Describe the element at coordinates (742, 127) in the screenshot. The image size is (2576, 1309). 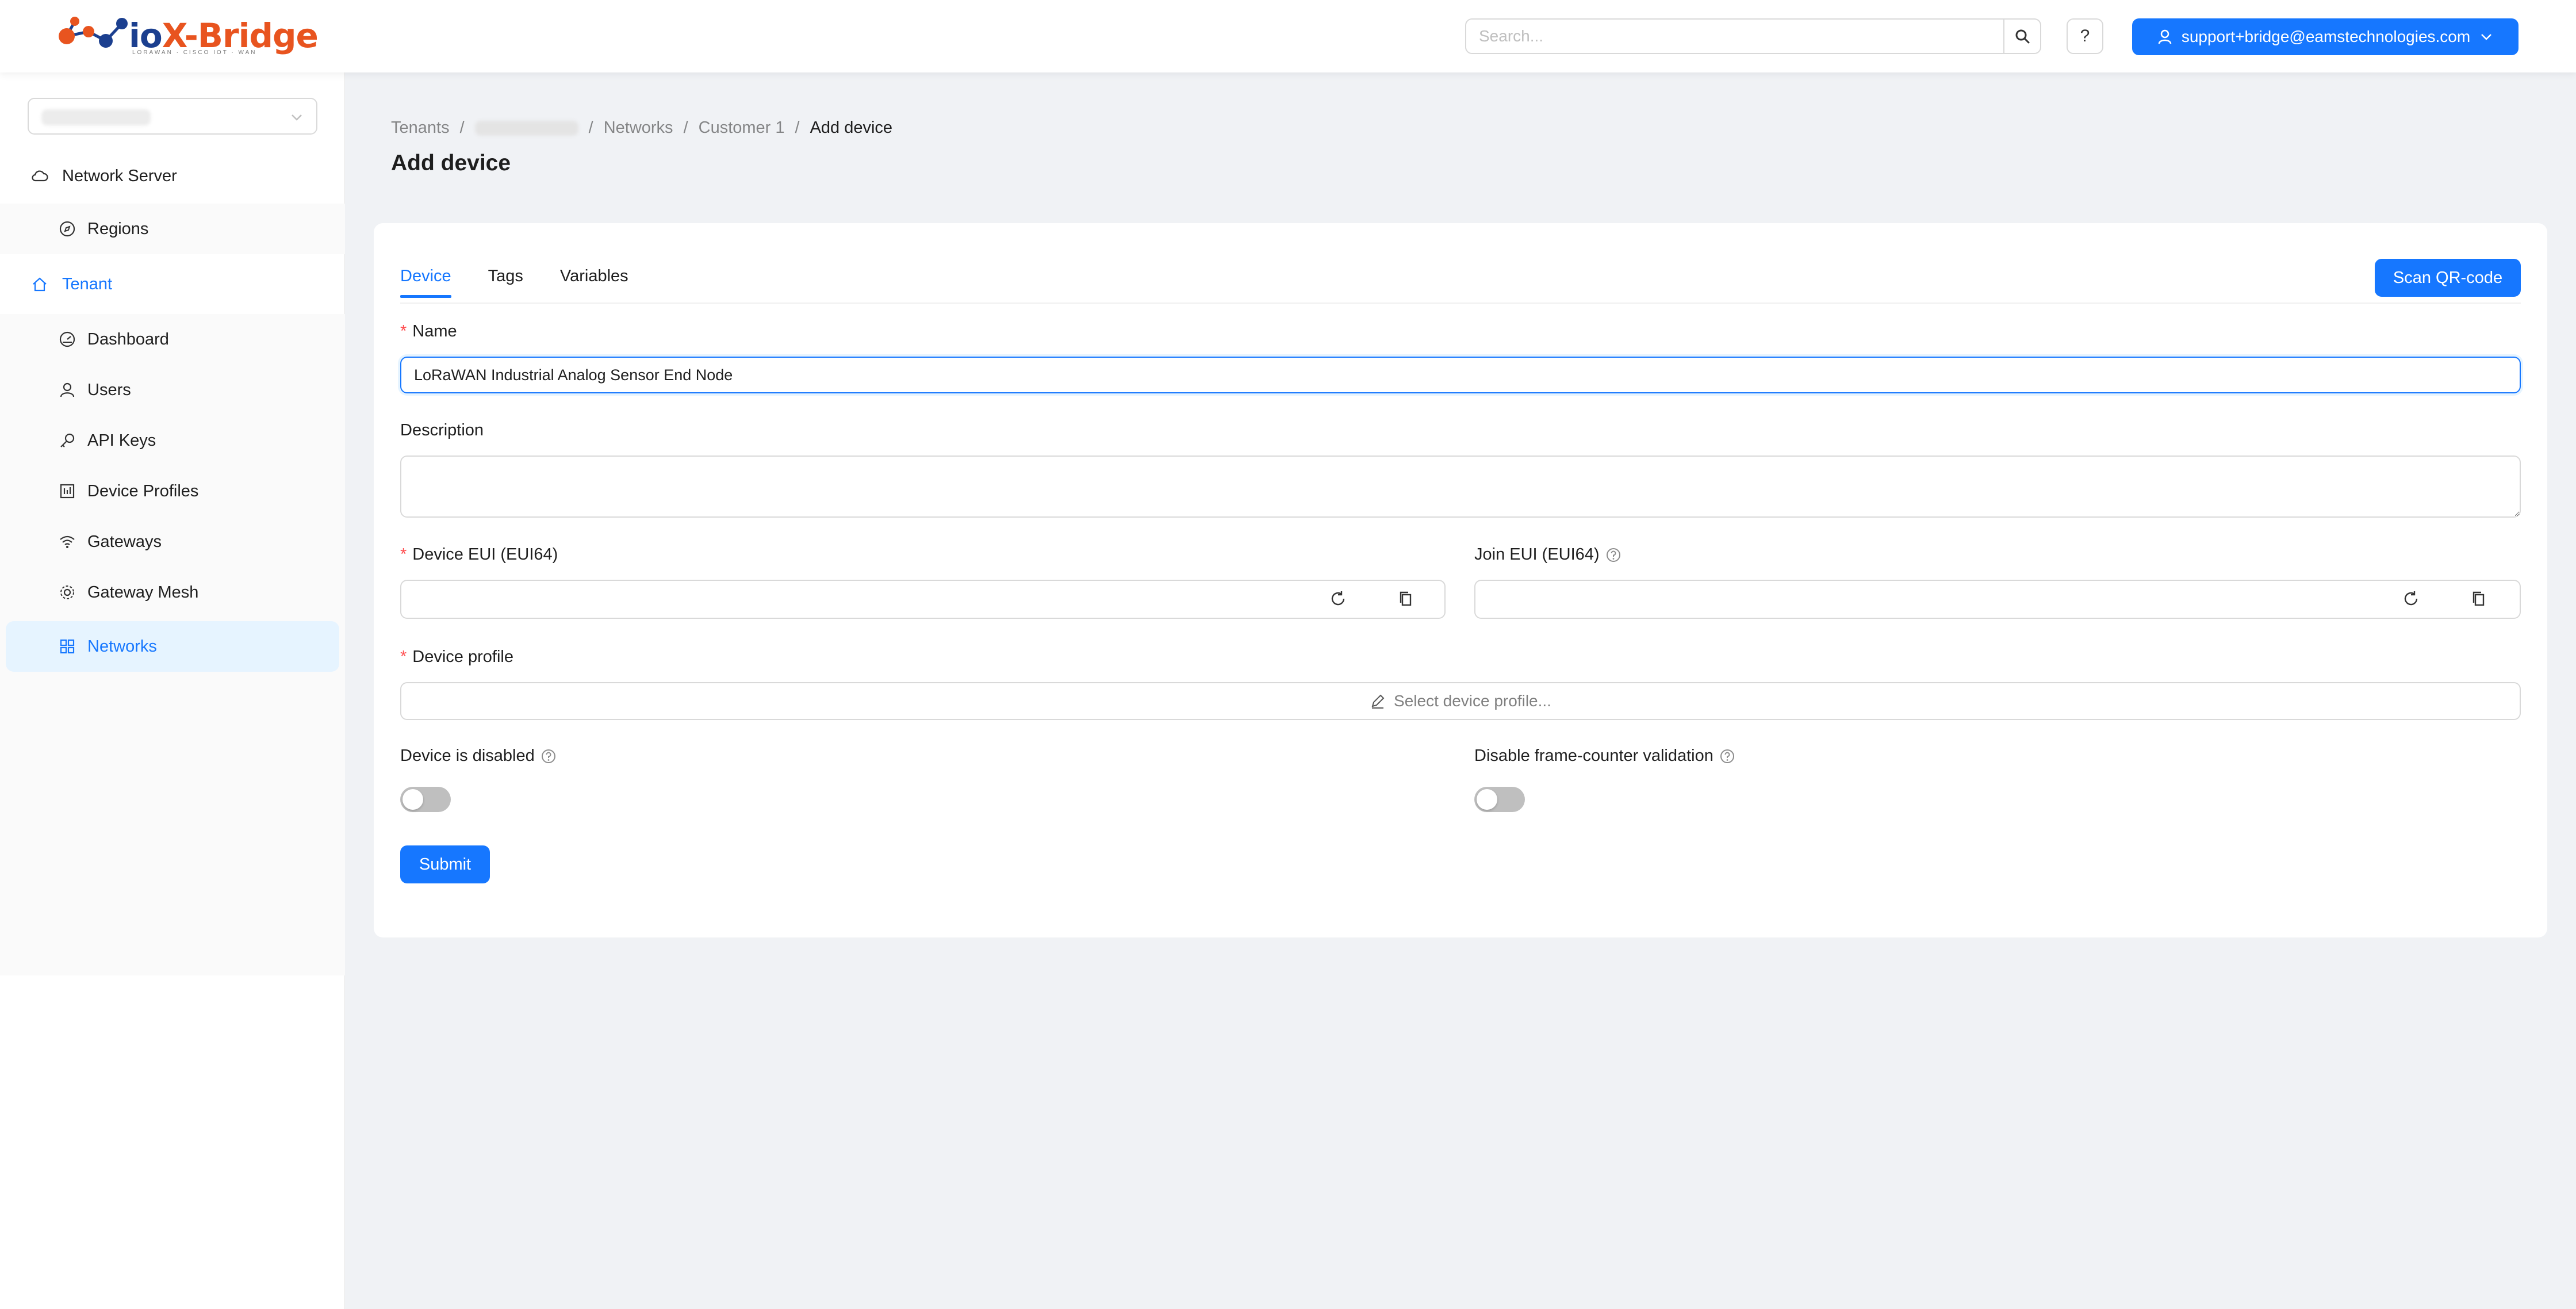
I see `breadcrumb-customer: Customer 1` at that location.